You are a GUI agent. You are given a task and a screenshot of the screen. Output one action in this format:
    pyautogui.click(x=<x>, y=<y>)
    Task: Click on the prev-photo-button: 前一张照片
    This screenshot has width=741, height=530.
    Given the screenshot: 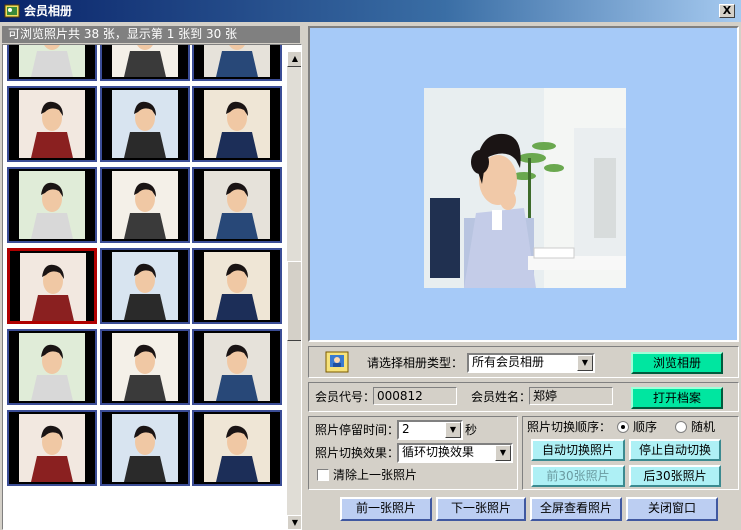 What is the action you would take?
    pyautogui.click(x=386, y=509)
    